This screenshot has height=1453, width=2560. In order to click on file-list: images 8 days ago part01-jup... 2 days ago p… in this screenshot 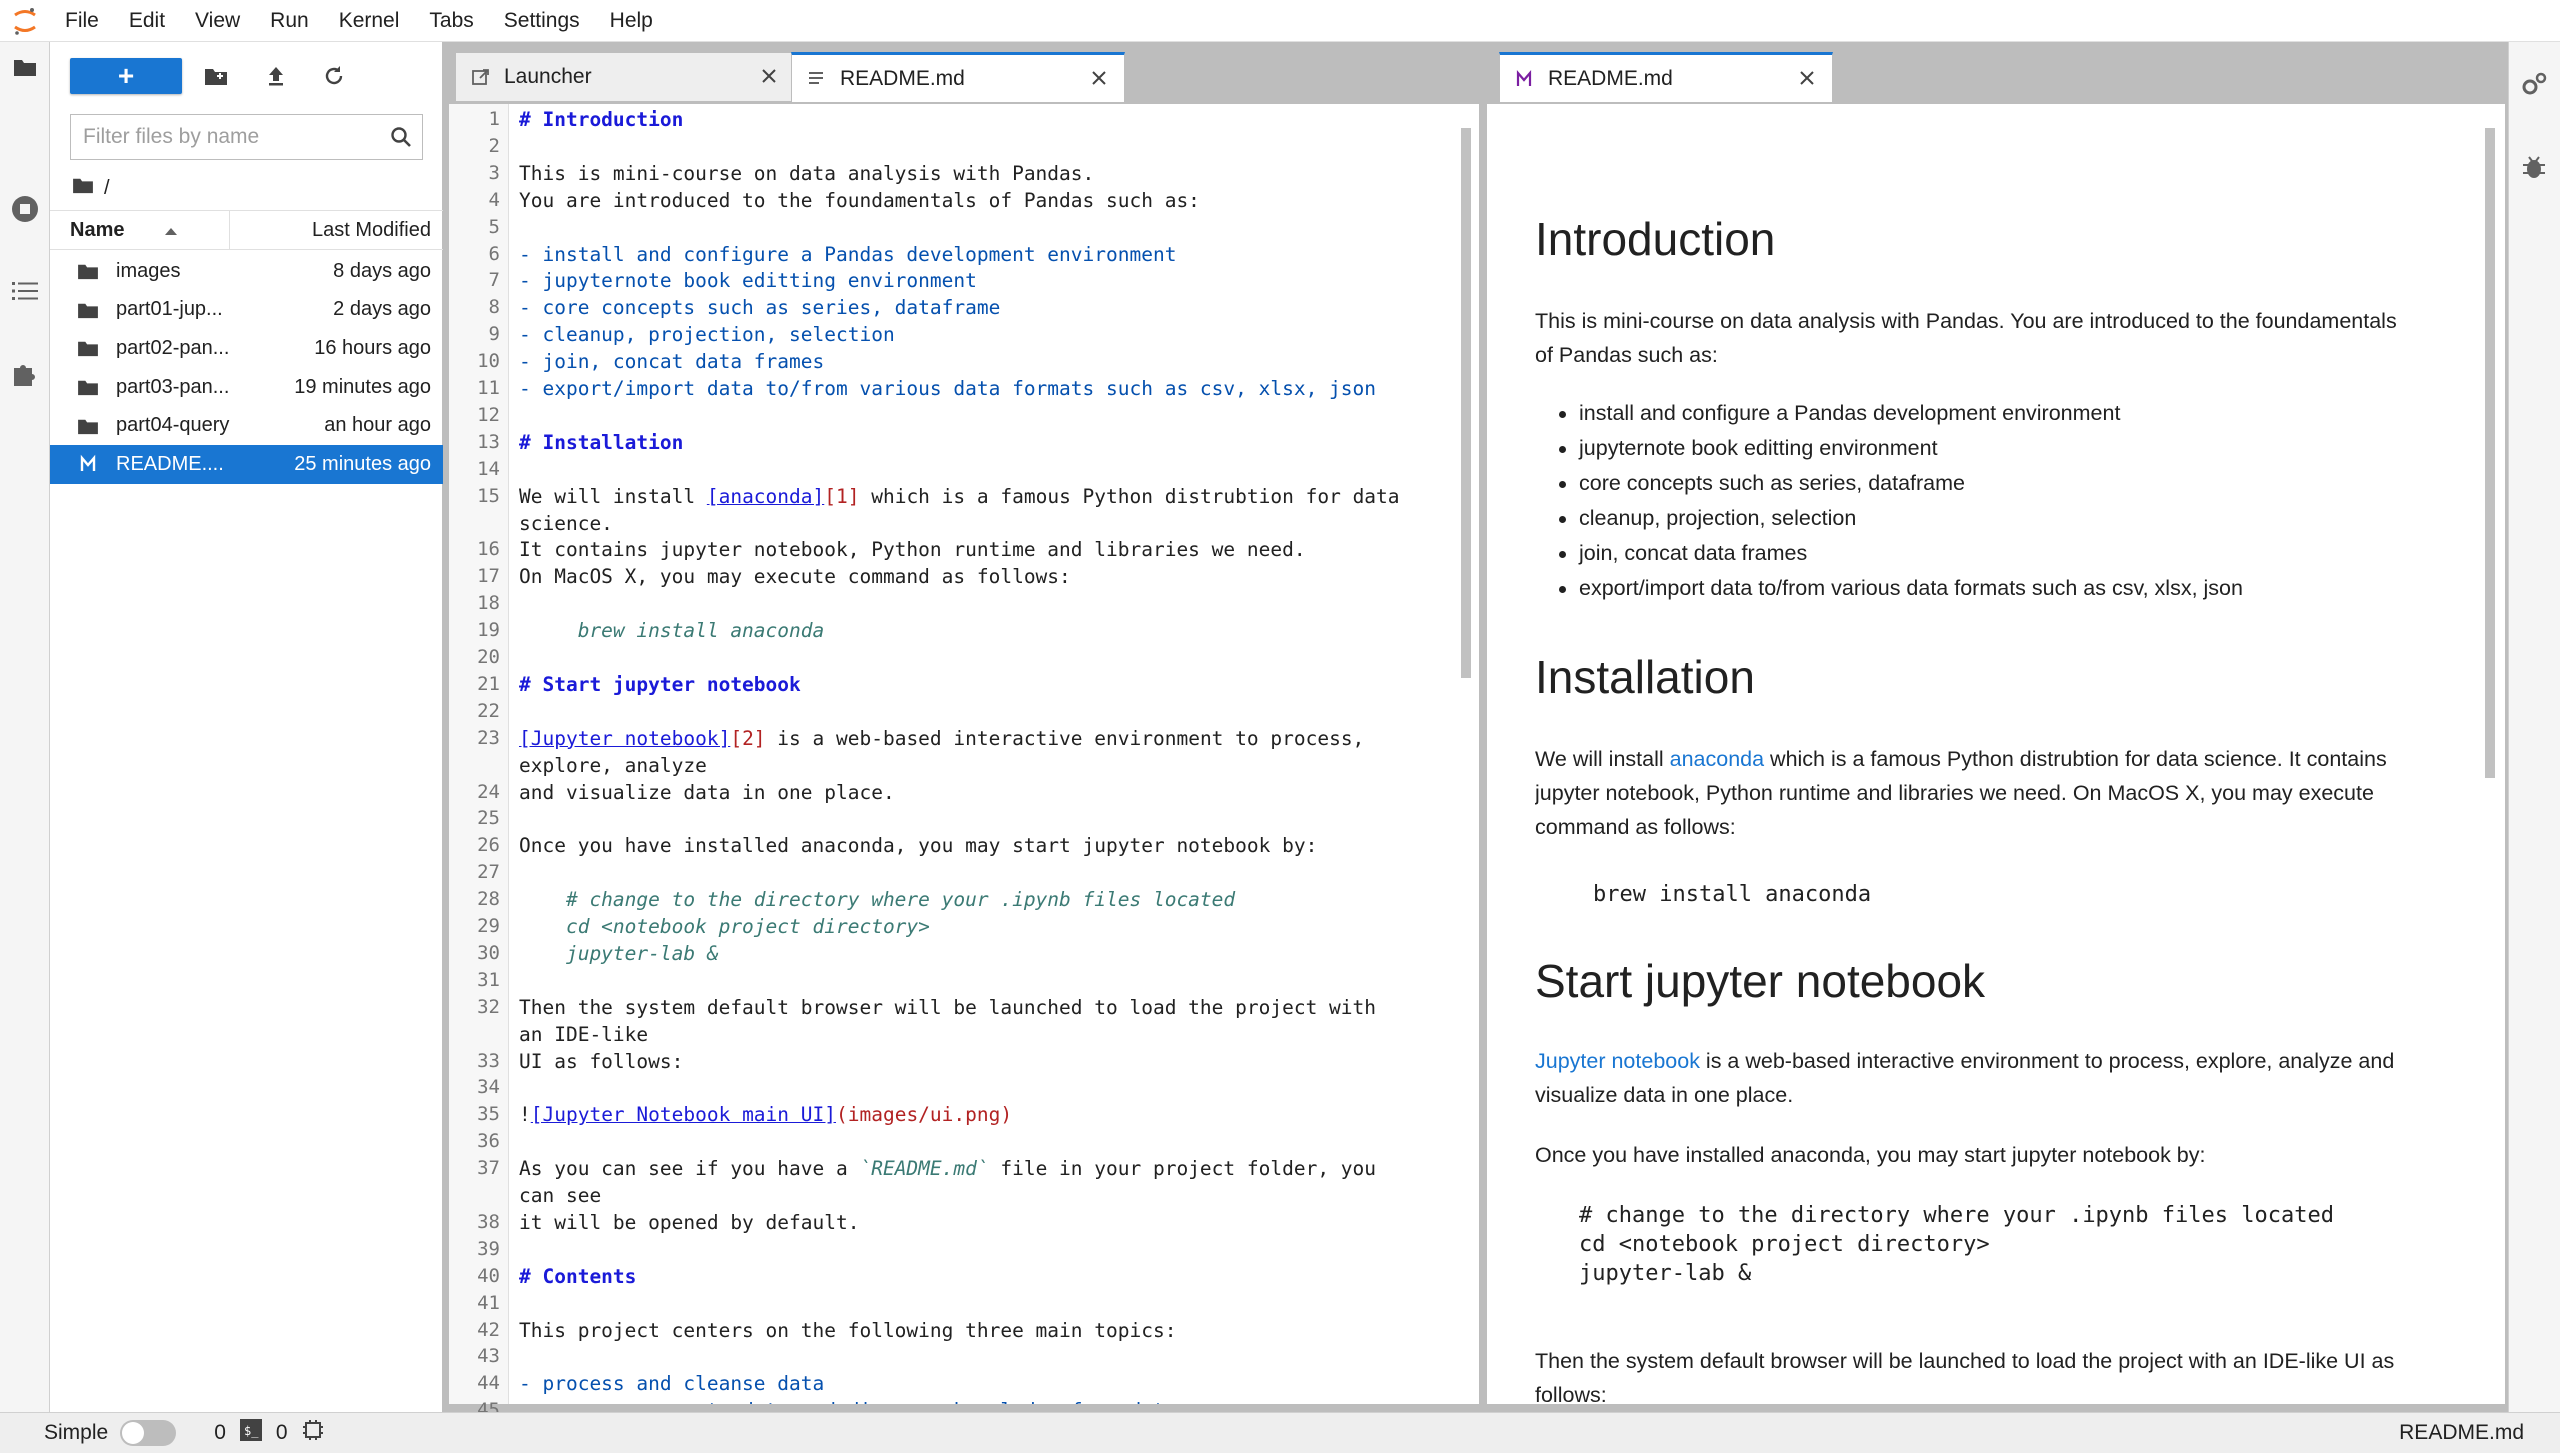, I will do `click(246, 368)`.